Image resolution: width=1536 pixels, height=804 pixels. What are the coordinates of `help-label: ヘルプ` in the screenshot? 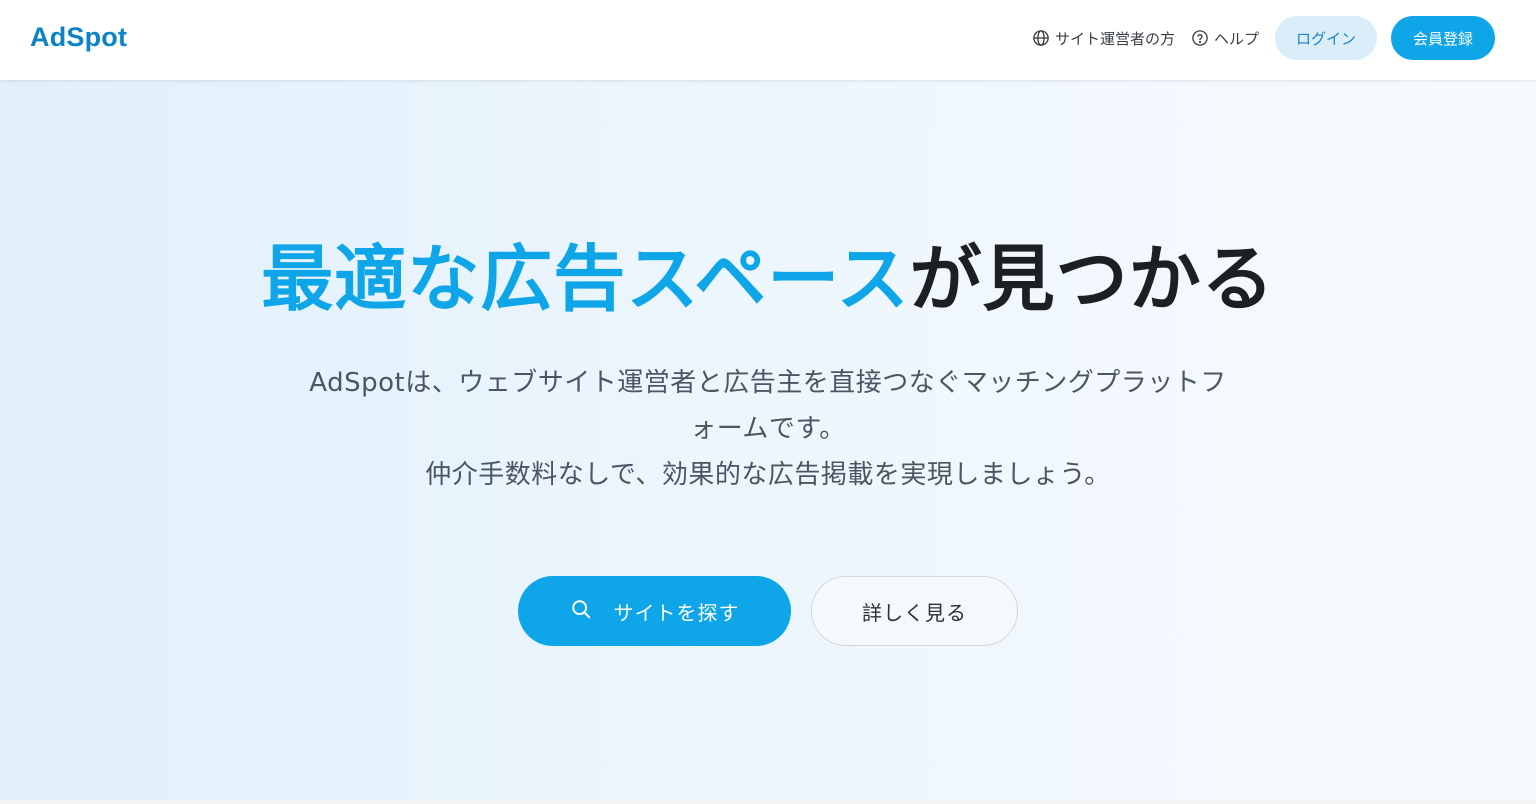 It's located at (1236, 38).